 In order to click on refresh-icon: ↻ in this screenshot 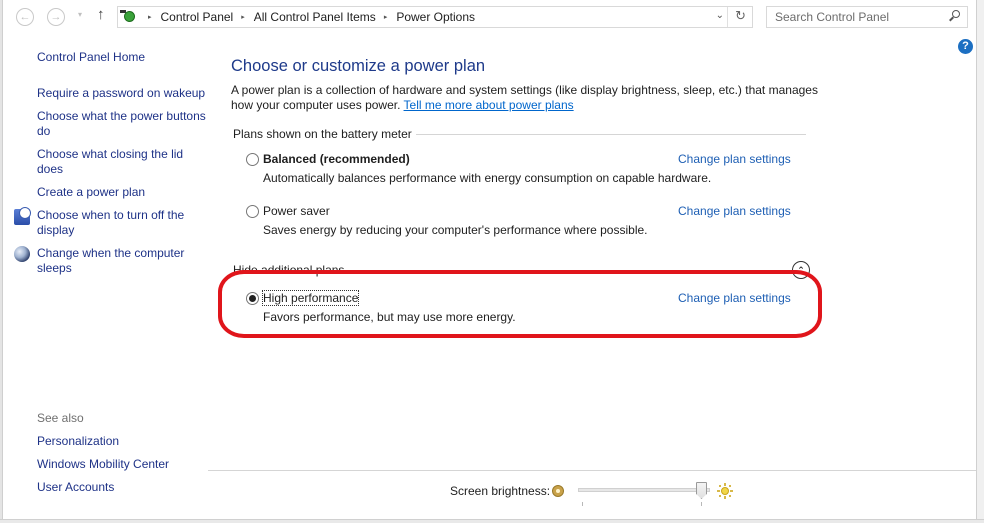, I will do `click(740, 16)`.